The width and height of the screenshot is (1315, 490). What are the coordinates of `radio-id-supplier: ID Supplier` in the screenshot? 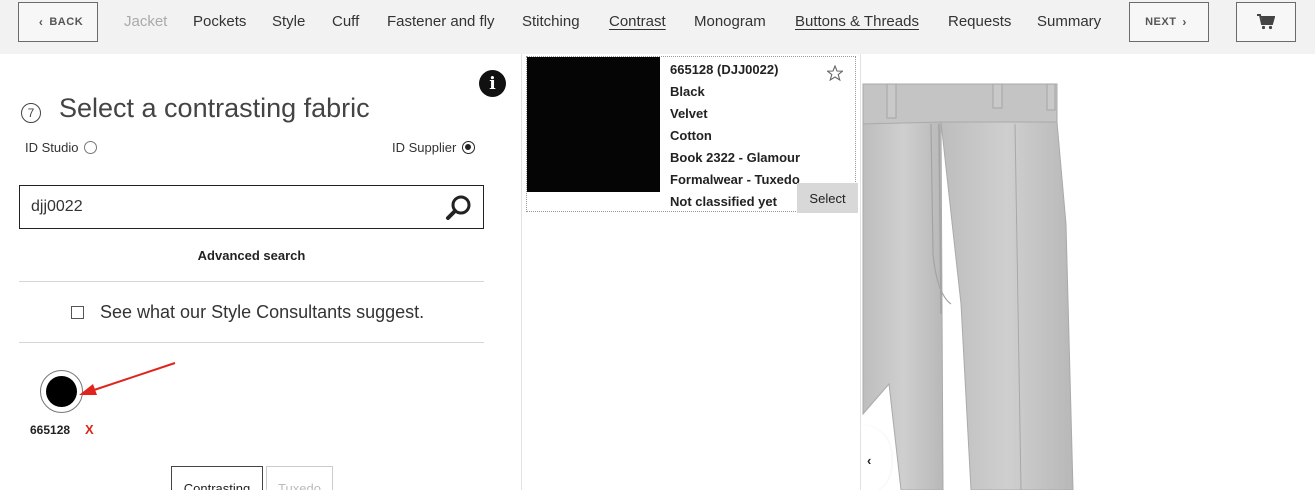 It's located at (434, 147).